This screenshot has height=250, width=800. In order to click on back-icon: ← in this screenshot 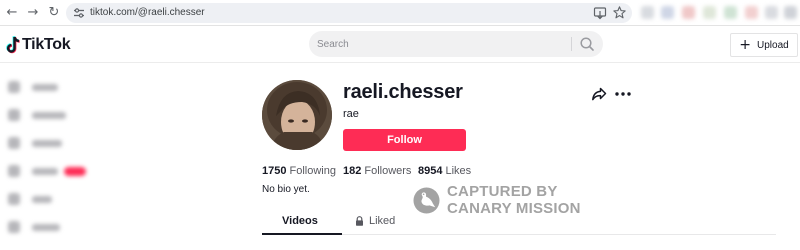, I will do `click(12, 13)`.